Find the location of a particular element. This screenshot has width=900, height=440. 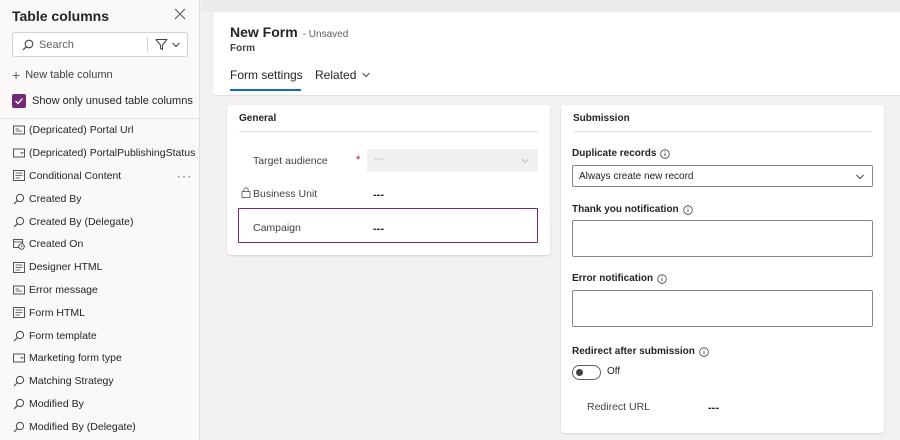

column-item-form-html: Form HTML is located at coordinates (100, 312).